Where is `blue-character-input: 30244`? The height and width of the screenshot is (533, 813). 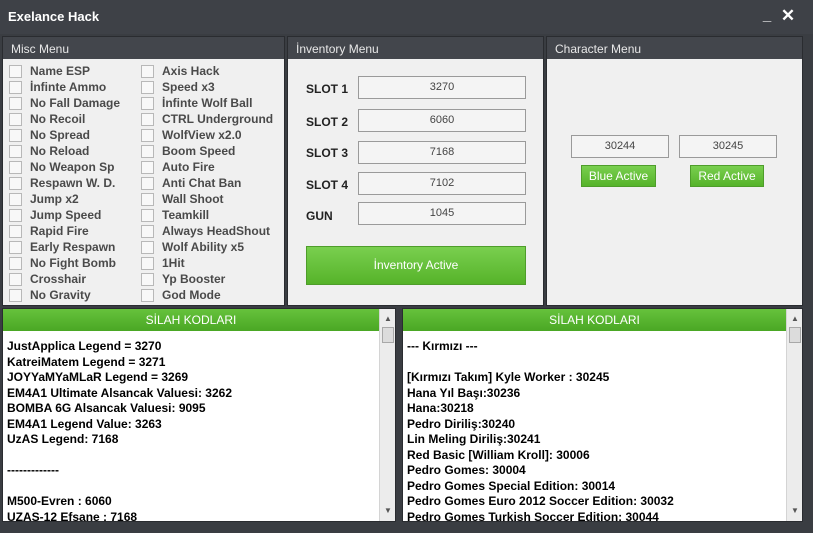 blue-character-input: 30244 is located at coordinates (620, 146).